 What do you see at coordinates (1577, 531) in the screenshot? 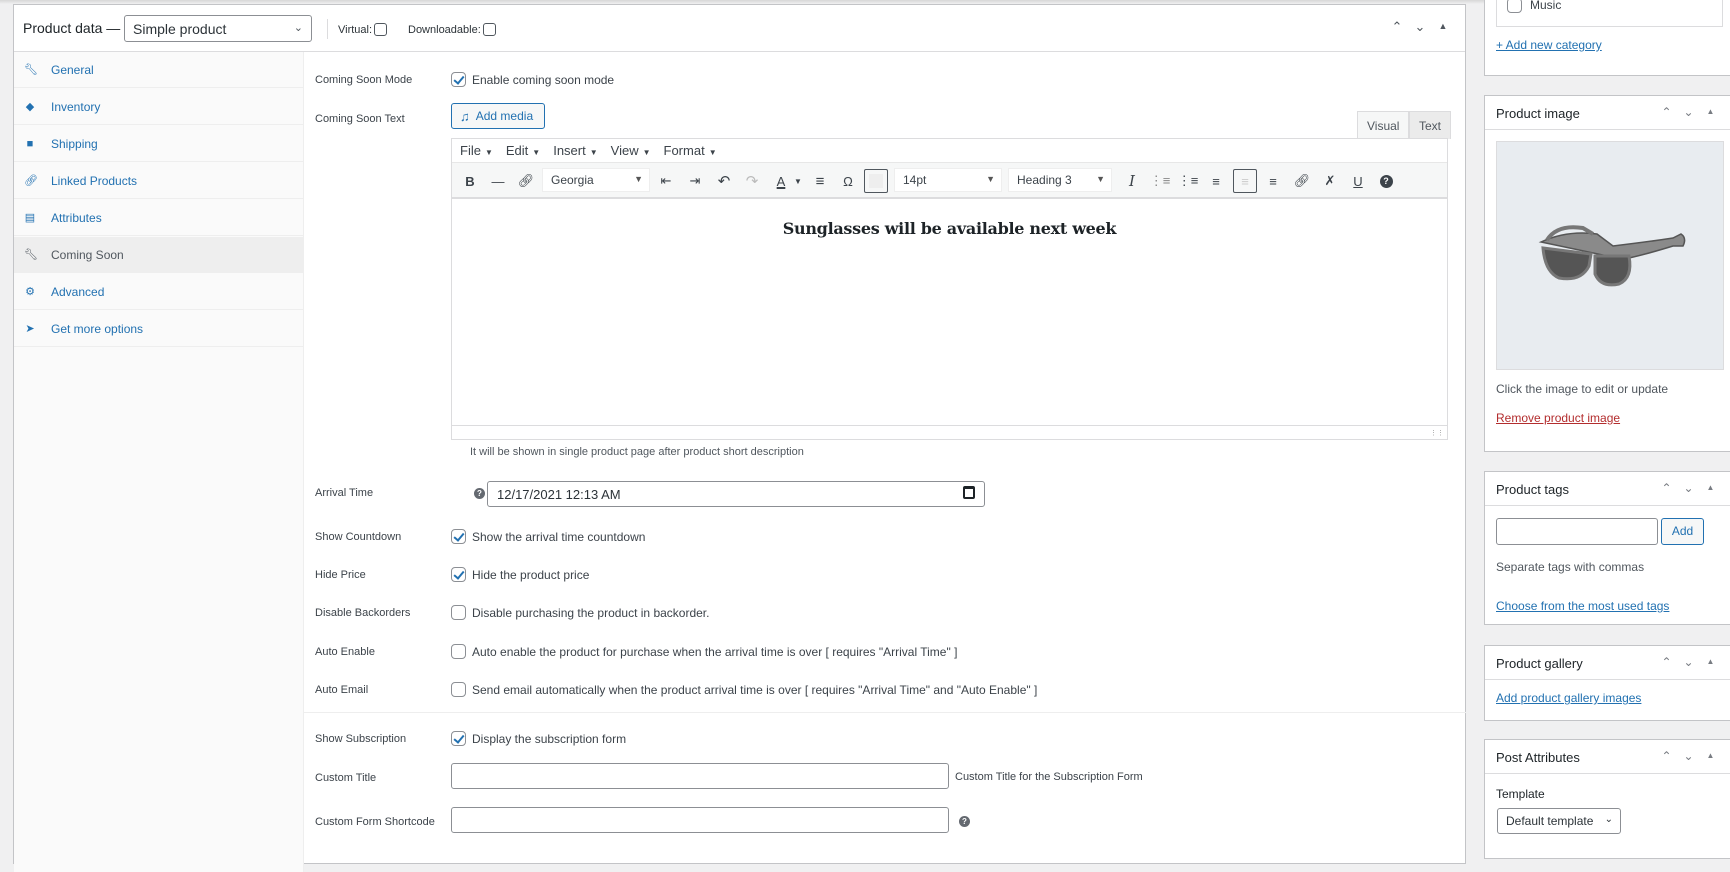
I see `tag-input` at bounding box center [1577, 531].